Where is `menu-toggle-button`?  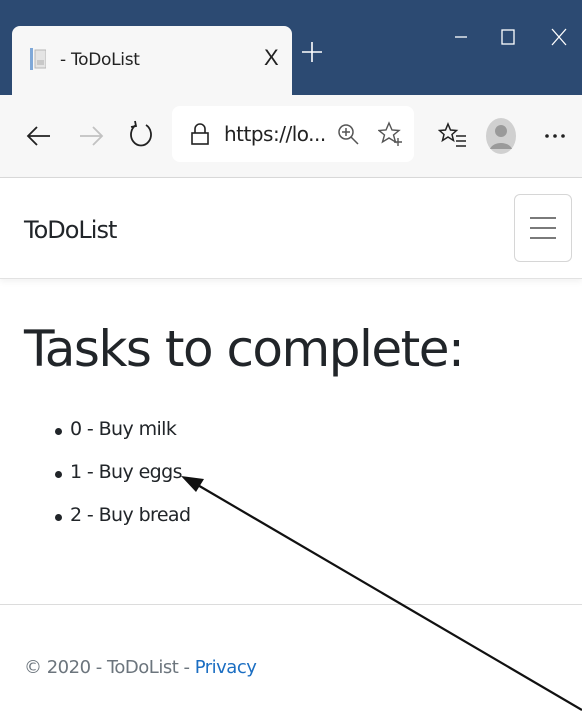
menu-toggle-button is located at coordinates (543, 228).